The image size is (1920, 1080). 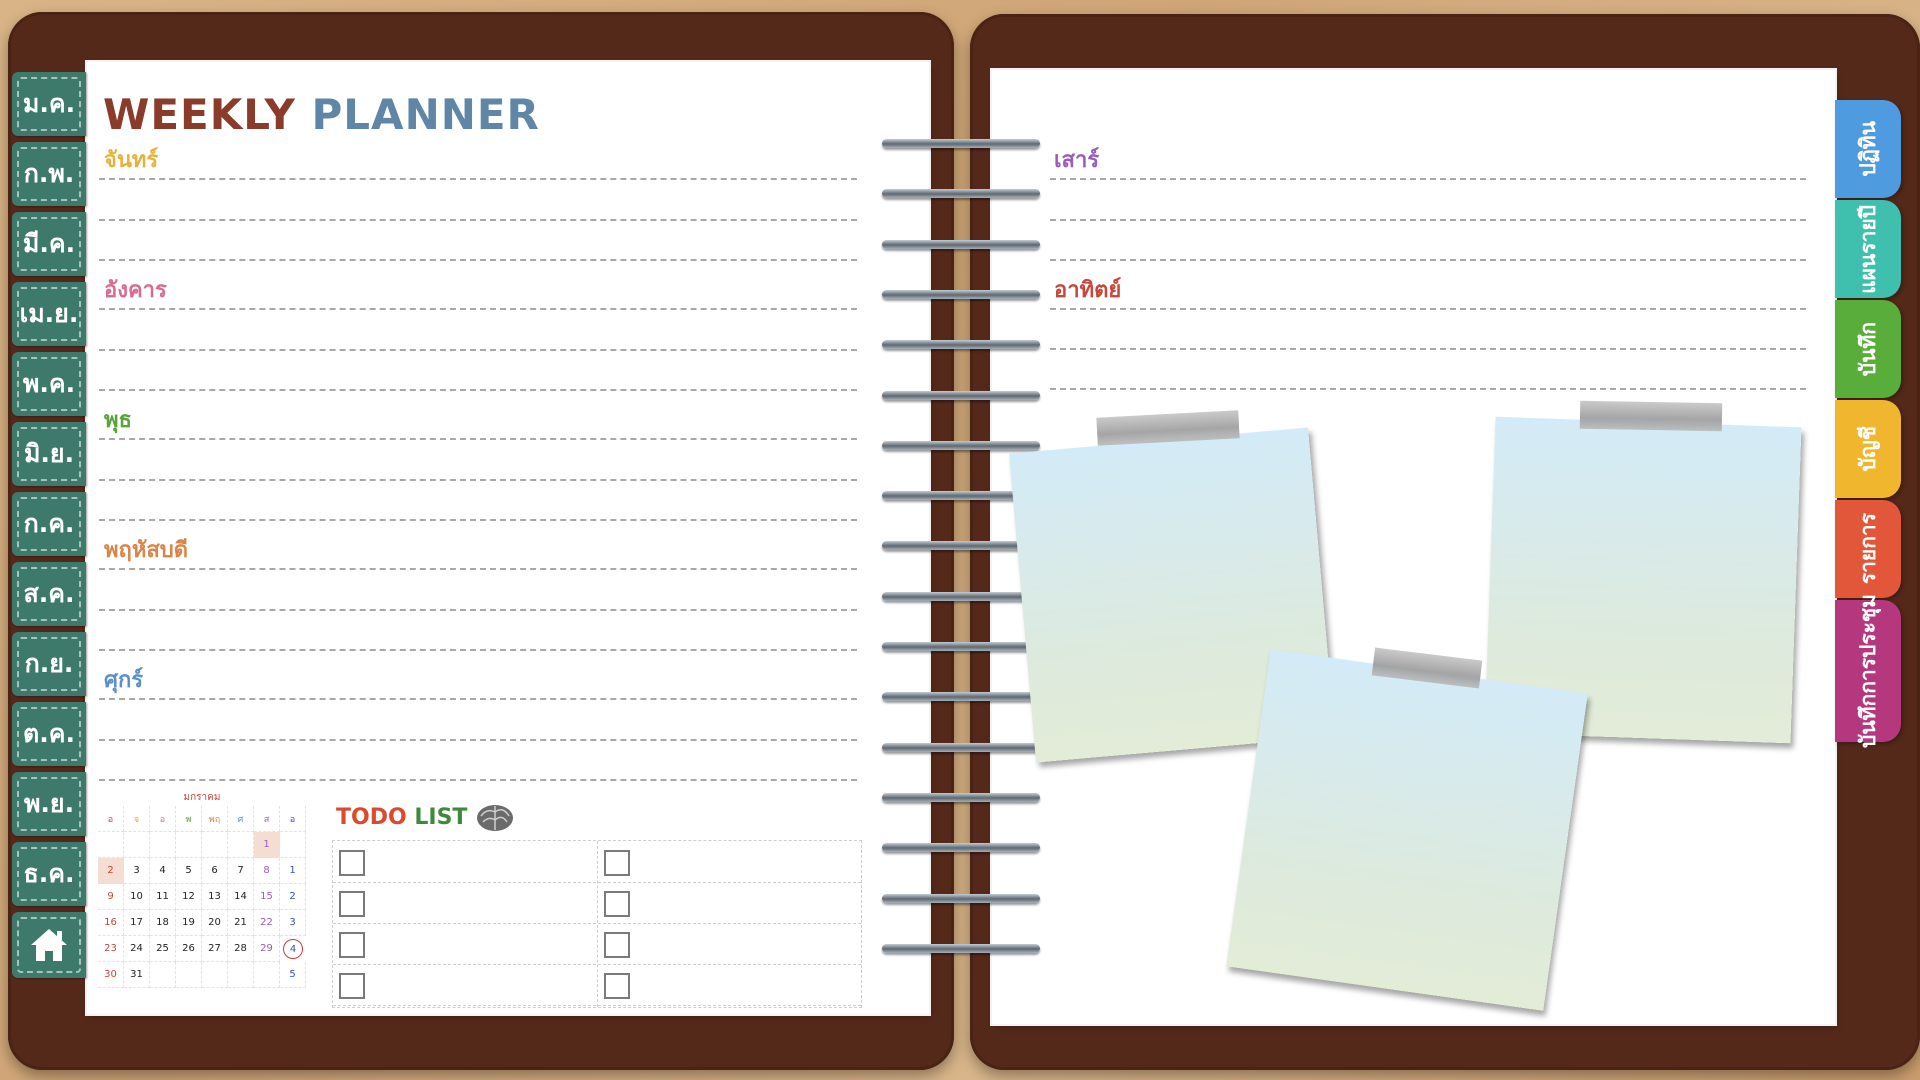 What do you see at coordinates (163, 871) in the screenshot?
I see `calendar-day: 4` at bounding box center [163, 871].